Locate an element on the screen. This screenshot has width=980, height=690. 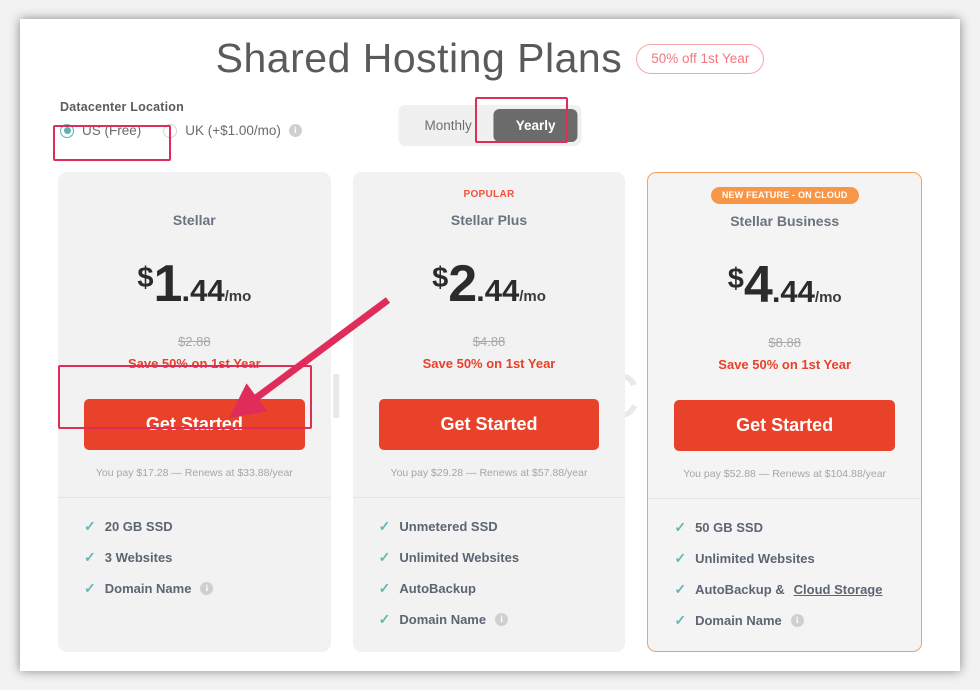
plan-features: ✓ 20 GB SSD ✓ 3 Websites ✓ Domain Name i is located at coordinates (194, 558).